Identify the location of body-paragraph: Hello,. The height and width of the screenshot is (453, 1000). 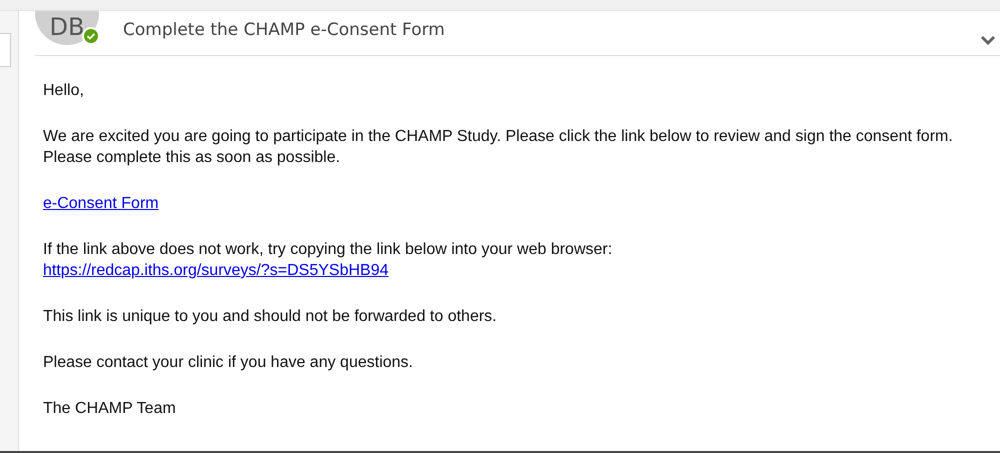
(64, 91).